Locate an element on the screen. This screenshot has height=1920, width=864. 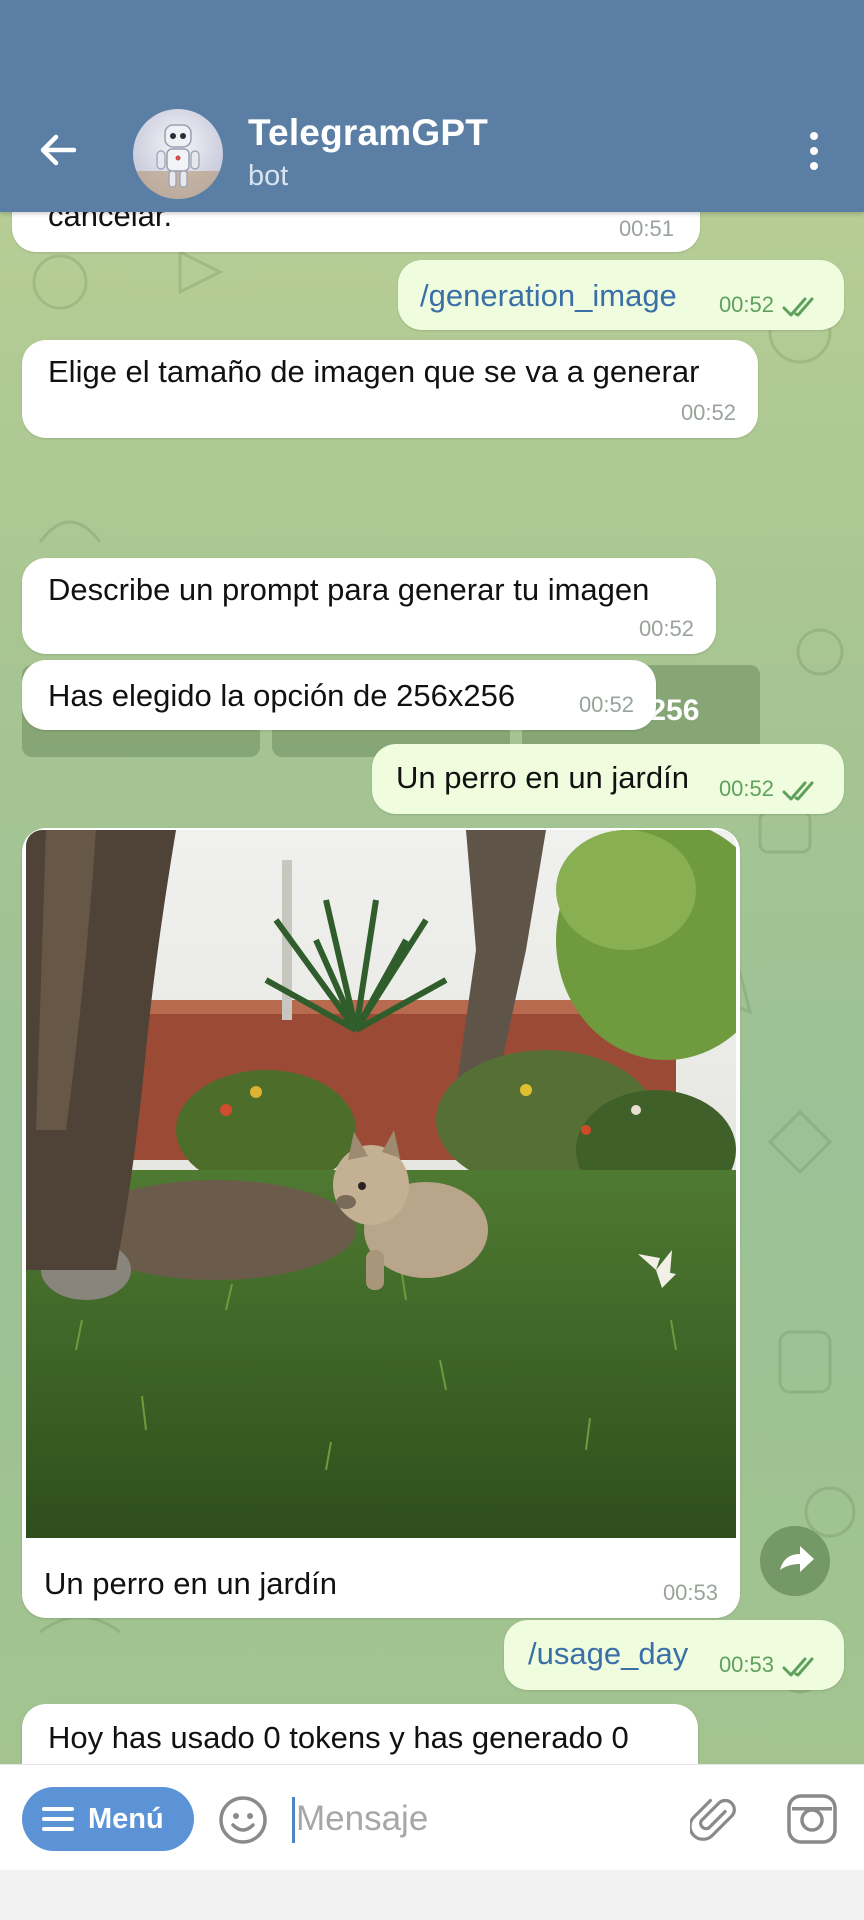
bot-menu-button: Menú is located at coordinates (108, 1819).